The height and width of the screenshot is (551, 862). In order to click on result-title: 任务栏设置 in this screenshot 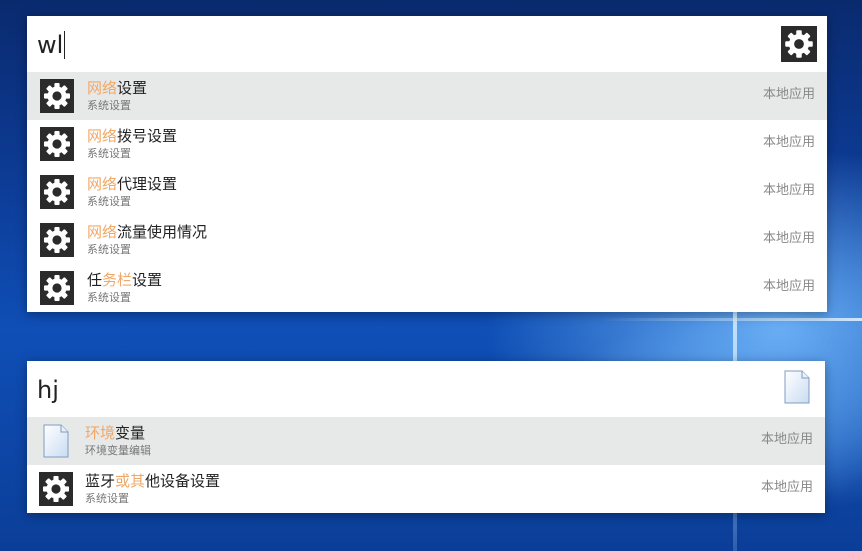, I will do `click(125, 280)`.